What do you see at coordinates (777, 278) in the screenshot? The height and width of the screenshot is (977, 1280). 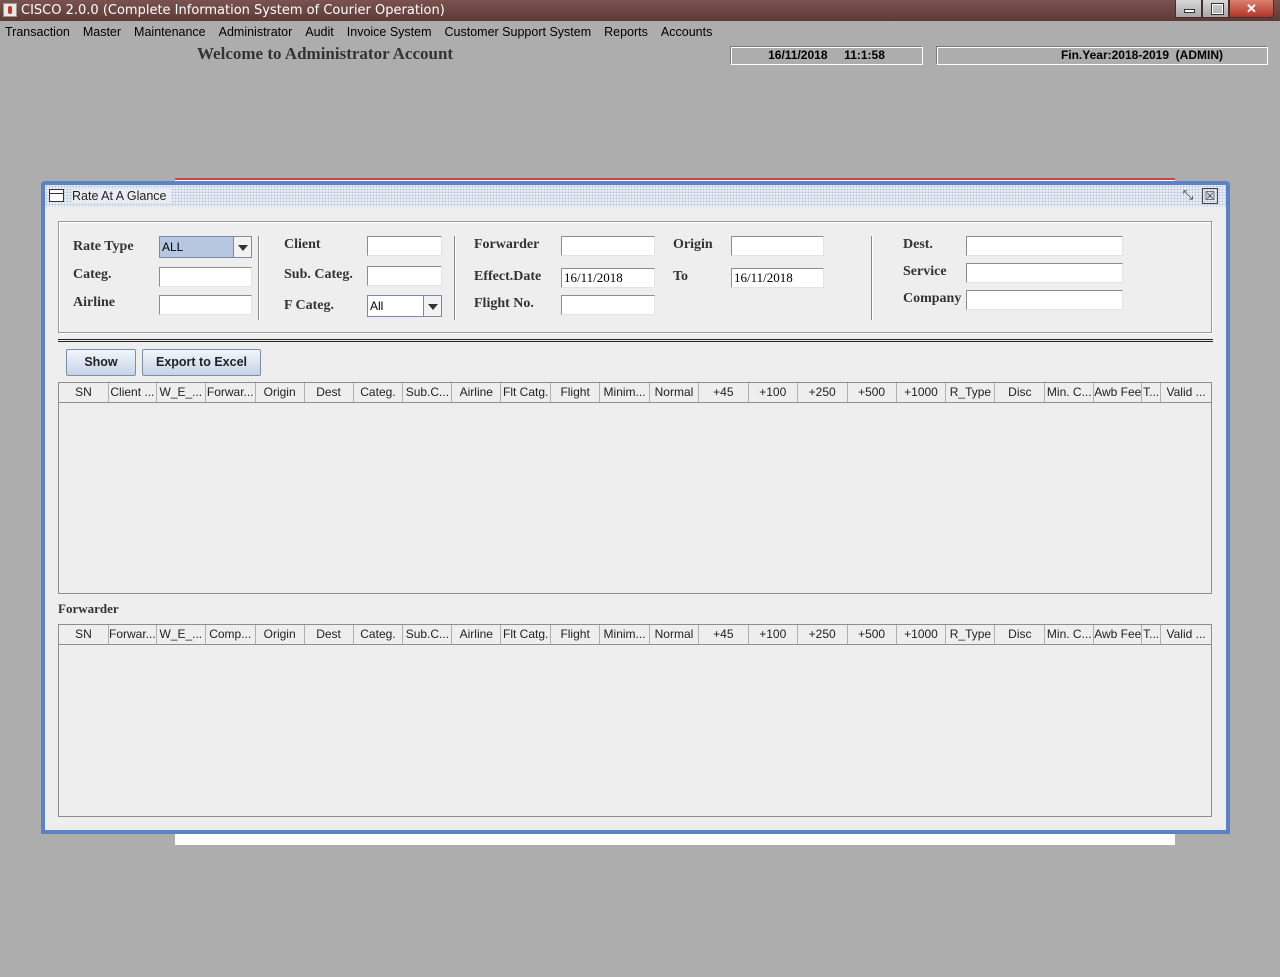 I see `to-date-field: 16/11/2018` at bounding box center [777, 278].